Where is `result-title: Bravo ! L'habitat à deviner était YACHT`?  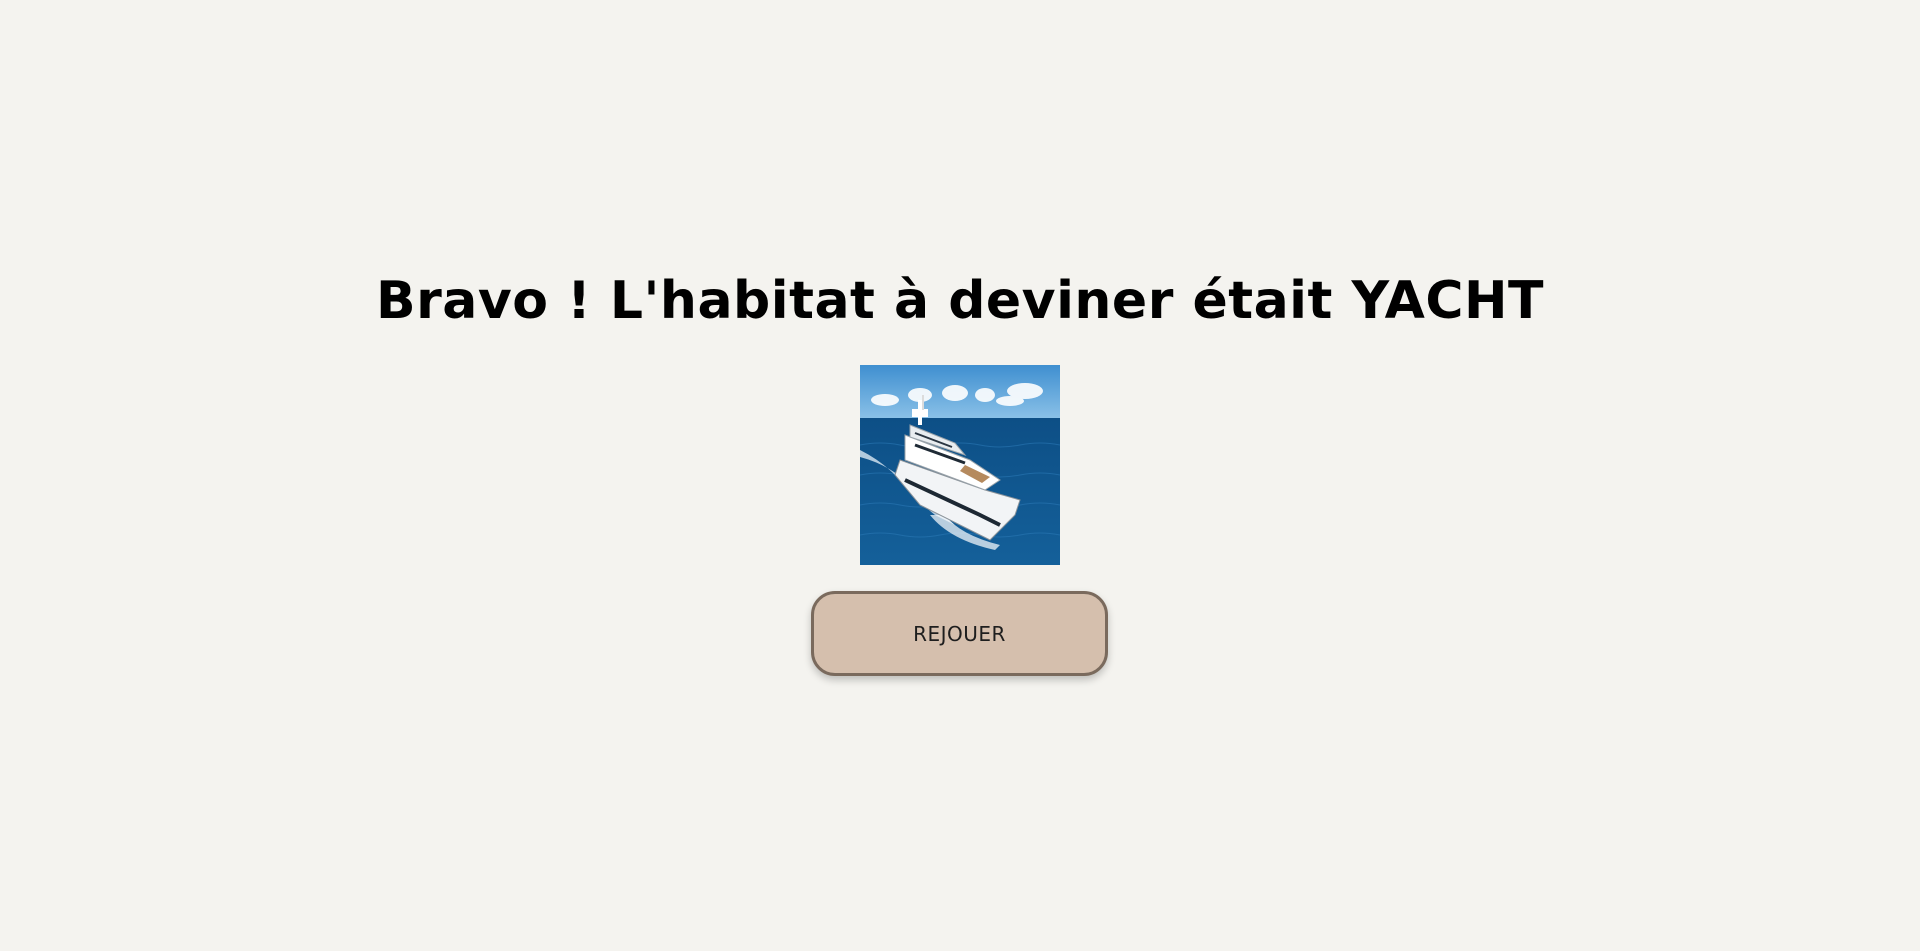
result-title: Bravo ! L'habitat à deviner était YACHT is located at coordinates (960, 301).